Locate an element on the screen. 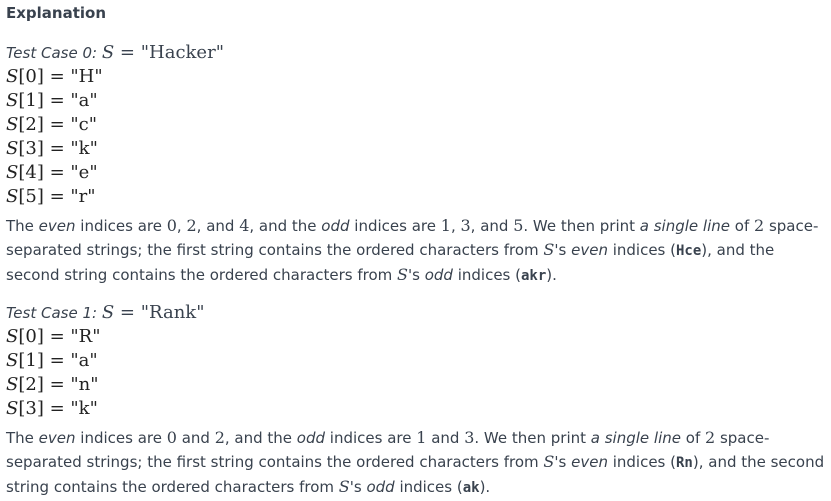 This screenshot has height=501, width=831. odd-index-num: 5 is located at coordinates (518, 225).